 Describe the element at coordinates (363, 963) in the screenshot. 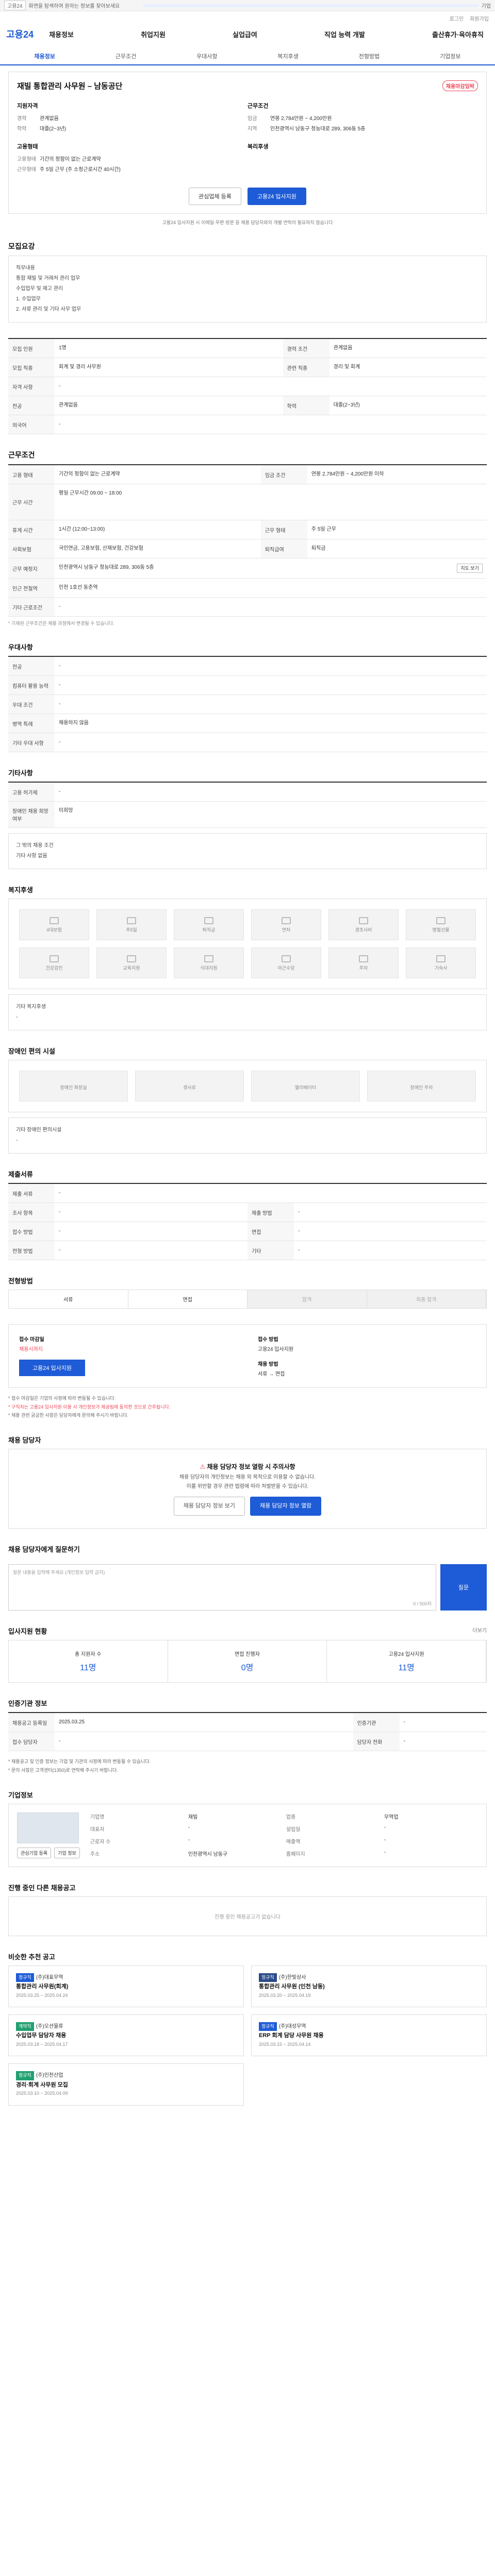

I see `welfare-item: 주차` at that location.